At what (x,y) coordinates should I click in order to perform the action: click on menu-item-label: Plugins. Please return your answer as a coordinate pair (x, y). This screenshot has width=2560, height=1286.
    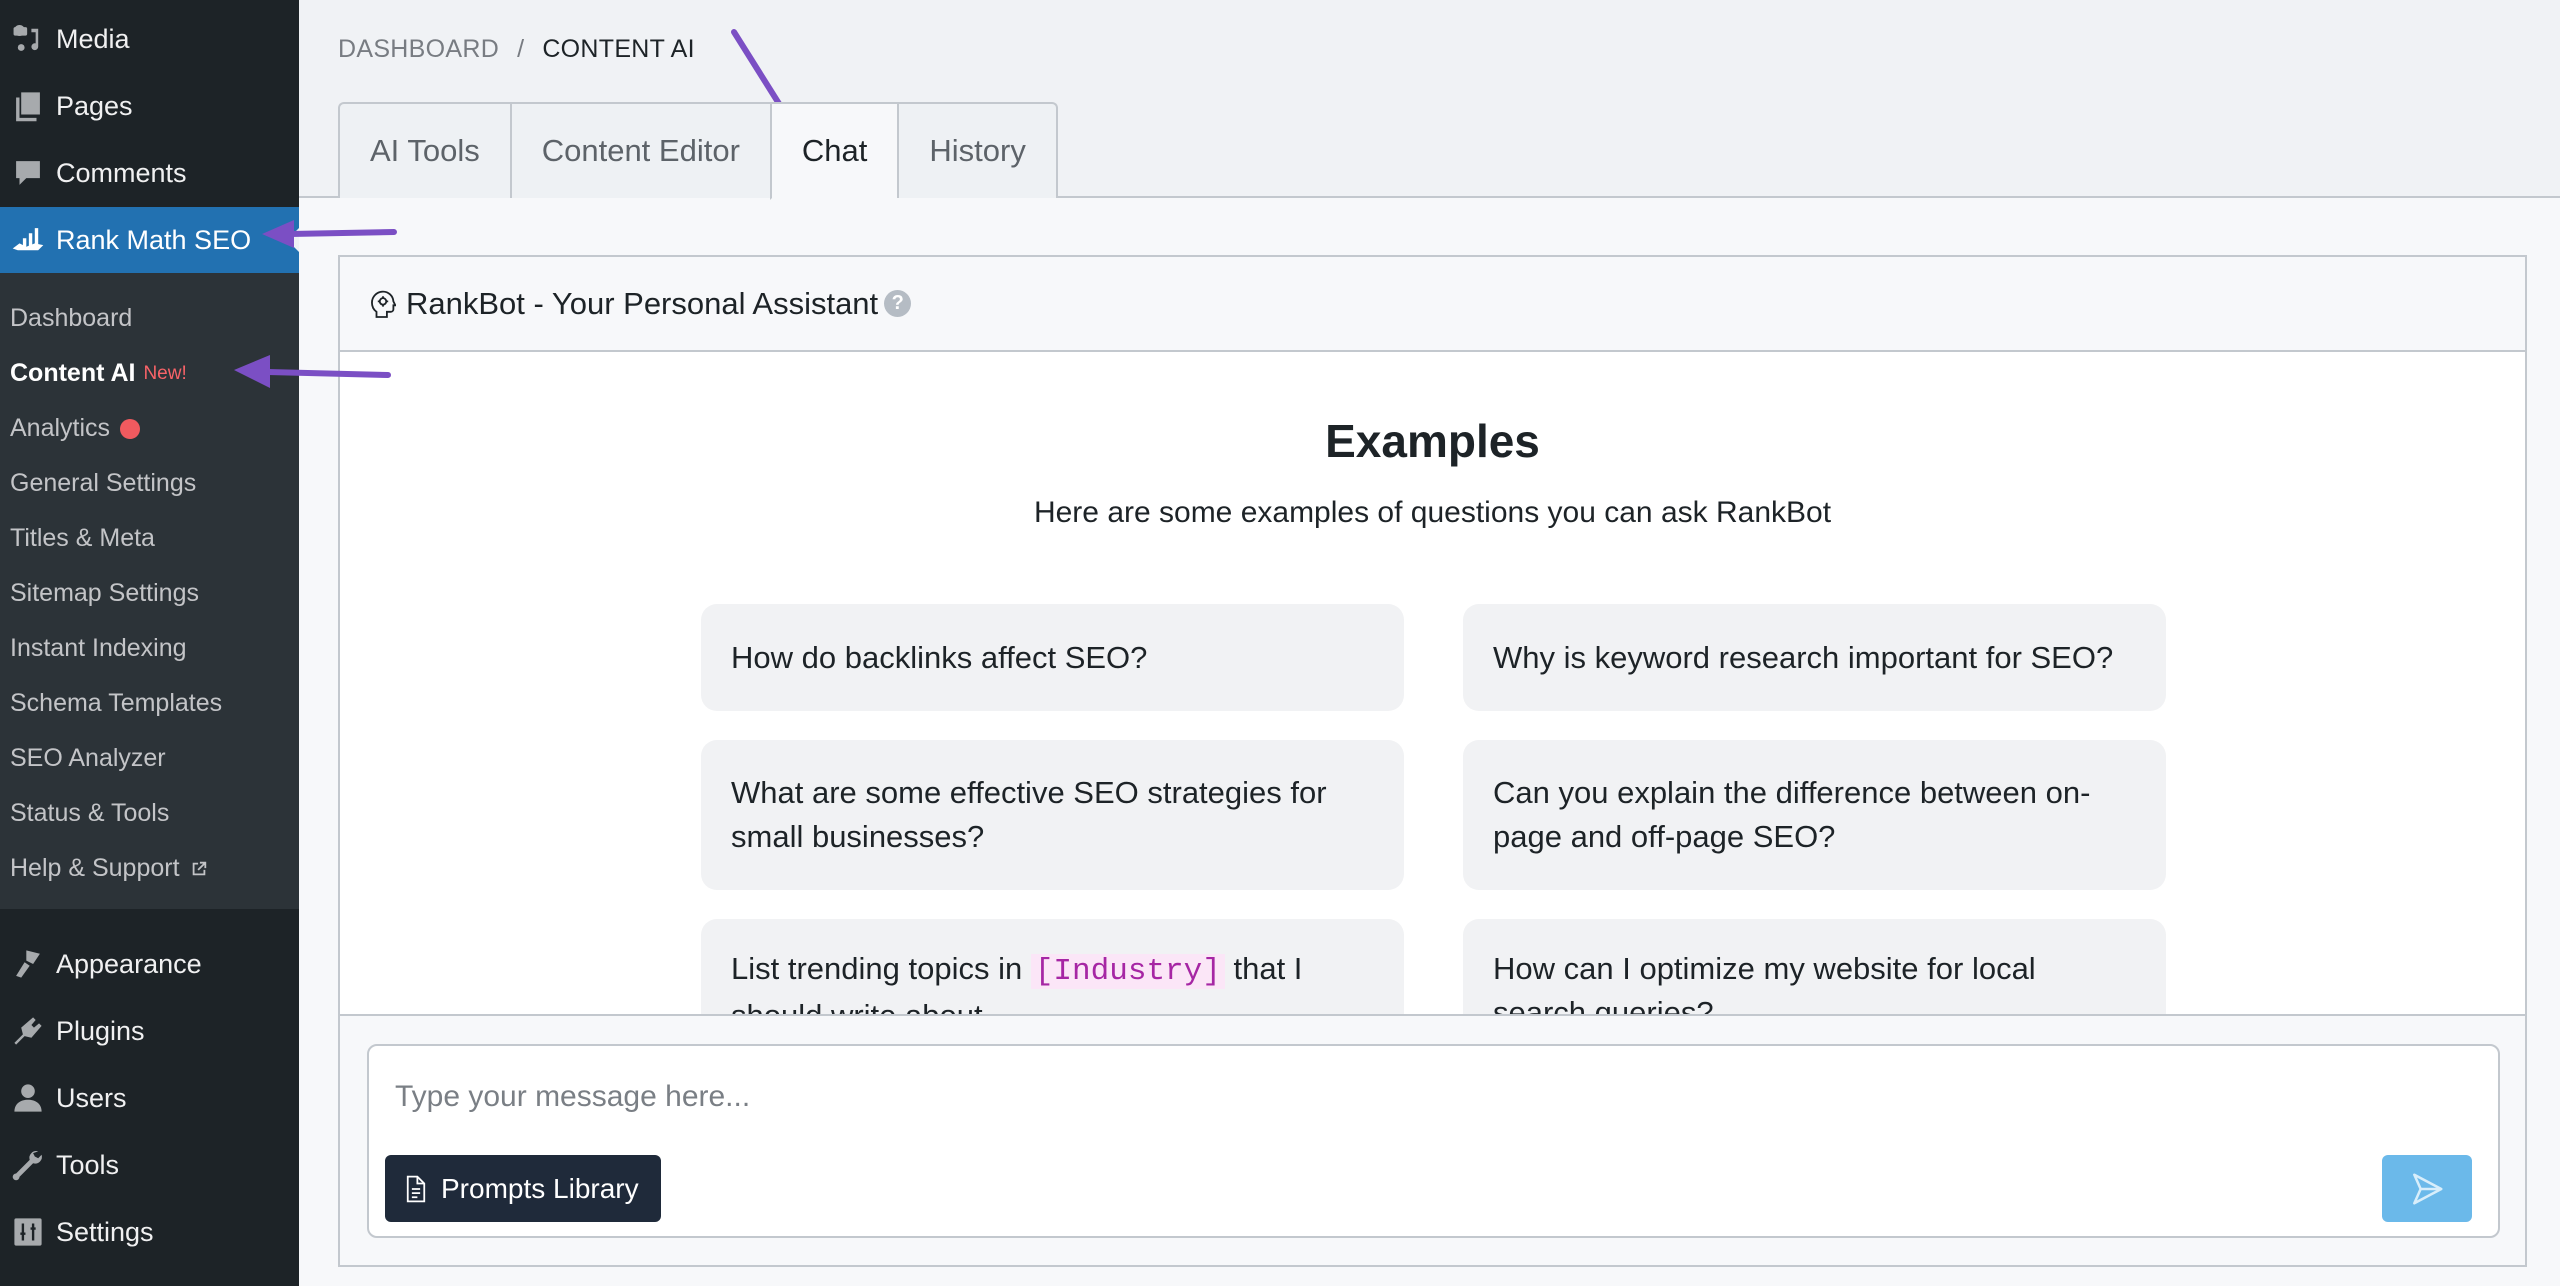
    Looking at the image, I should click on (100, 1030).